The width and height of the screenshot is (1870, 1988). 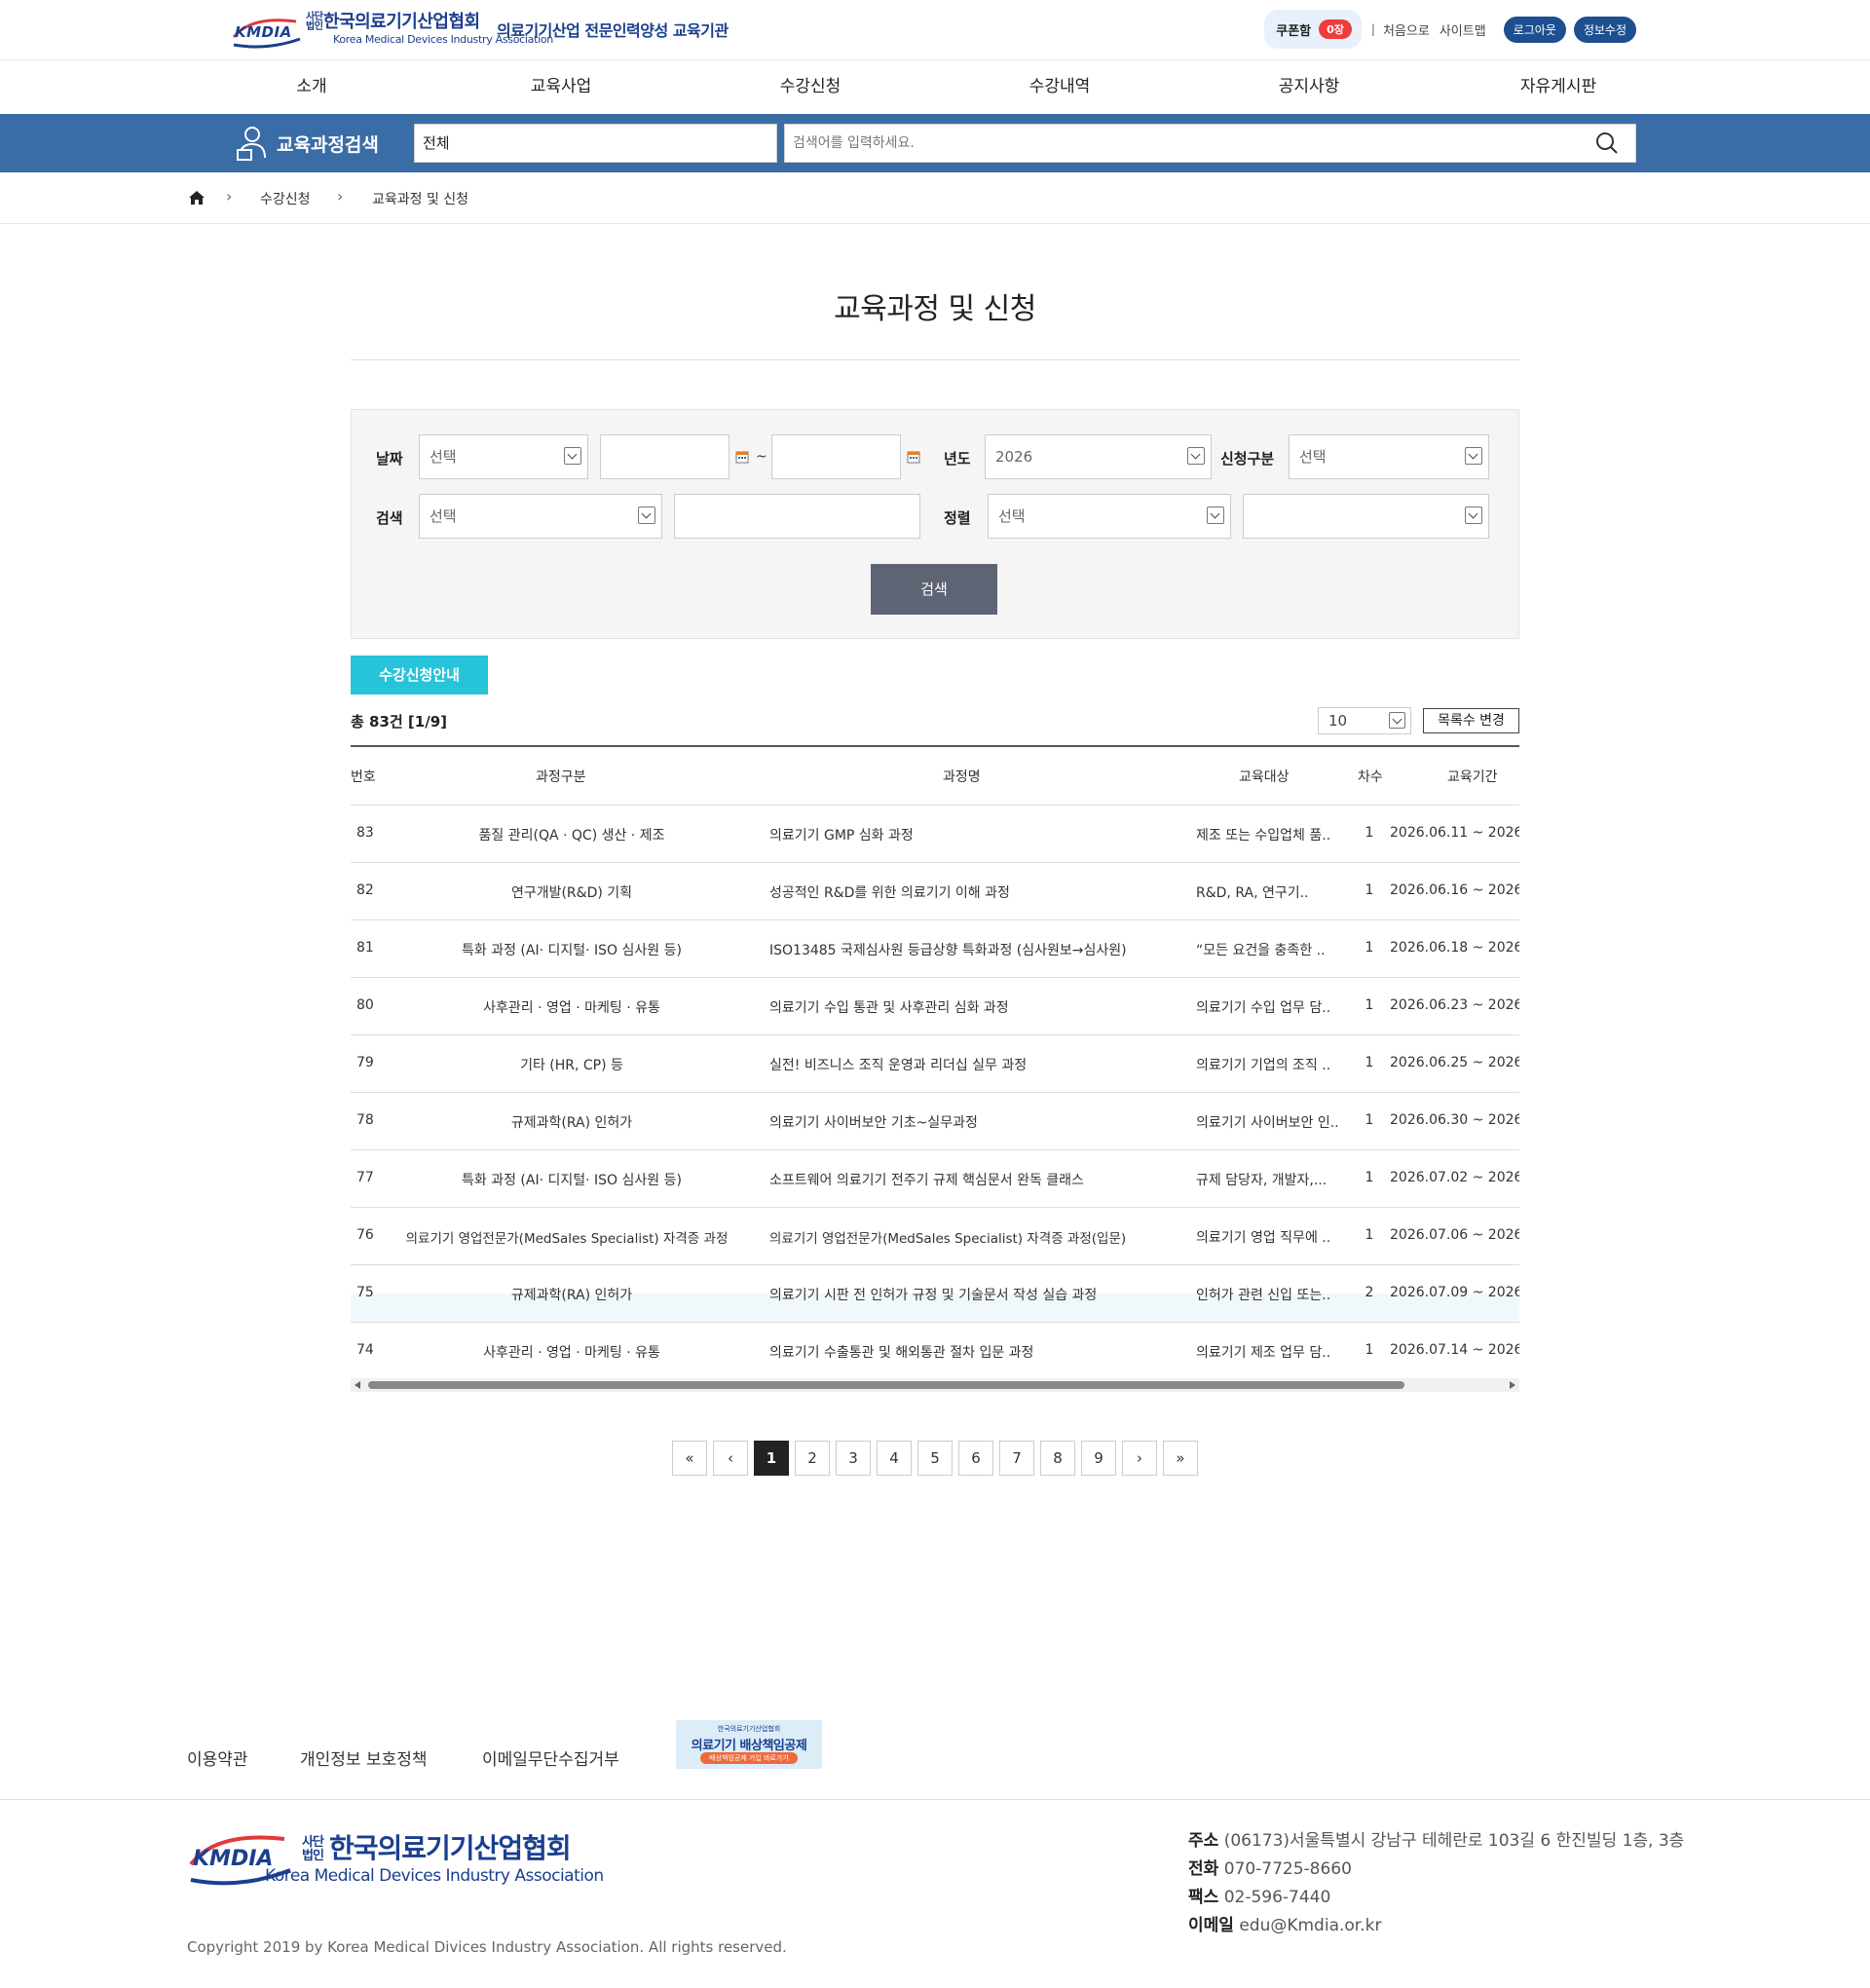 What do you see at coordinates (1017, 1458) in the screenshot?
I see `page-7-button: 7` at bounding box center [1017, 1458].